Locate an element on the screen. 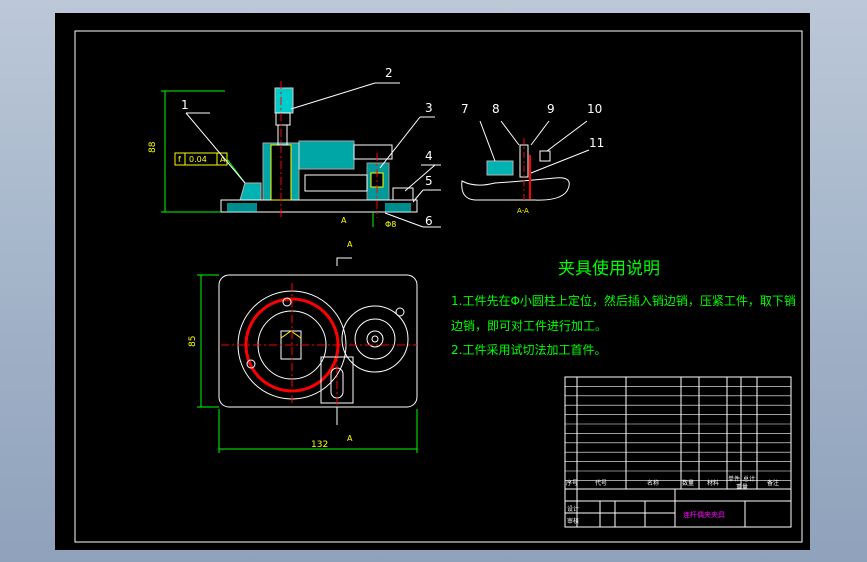  section-block is located at coordinates (500, 168).